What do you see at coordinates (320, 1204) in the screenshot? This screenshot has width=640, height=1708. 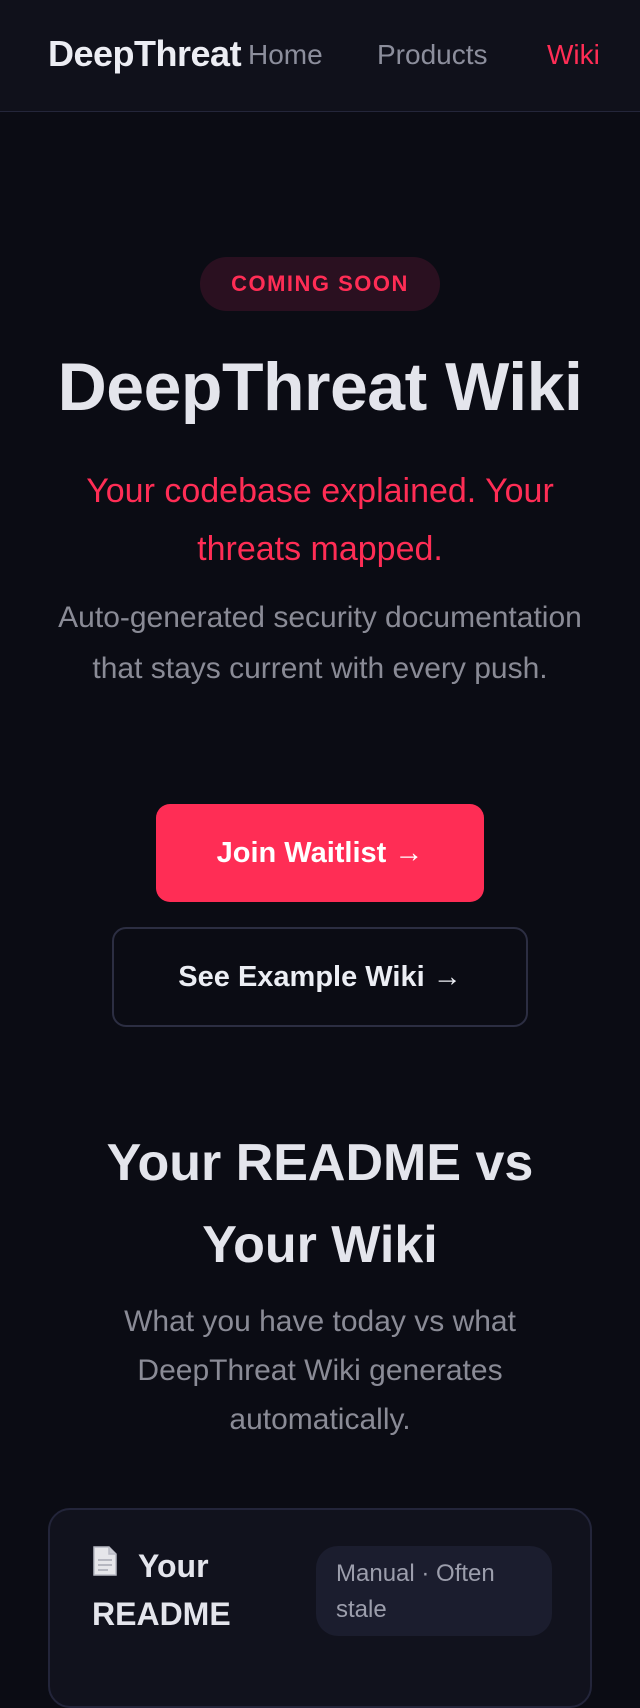 I see `comparison-title: Your README vs Your Wiki` at bounding box center [320, 1204].